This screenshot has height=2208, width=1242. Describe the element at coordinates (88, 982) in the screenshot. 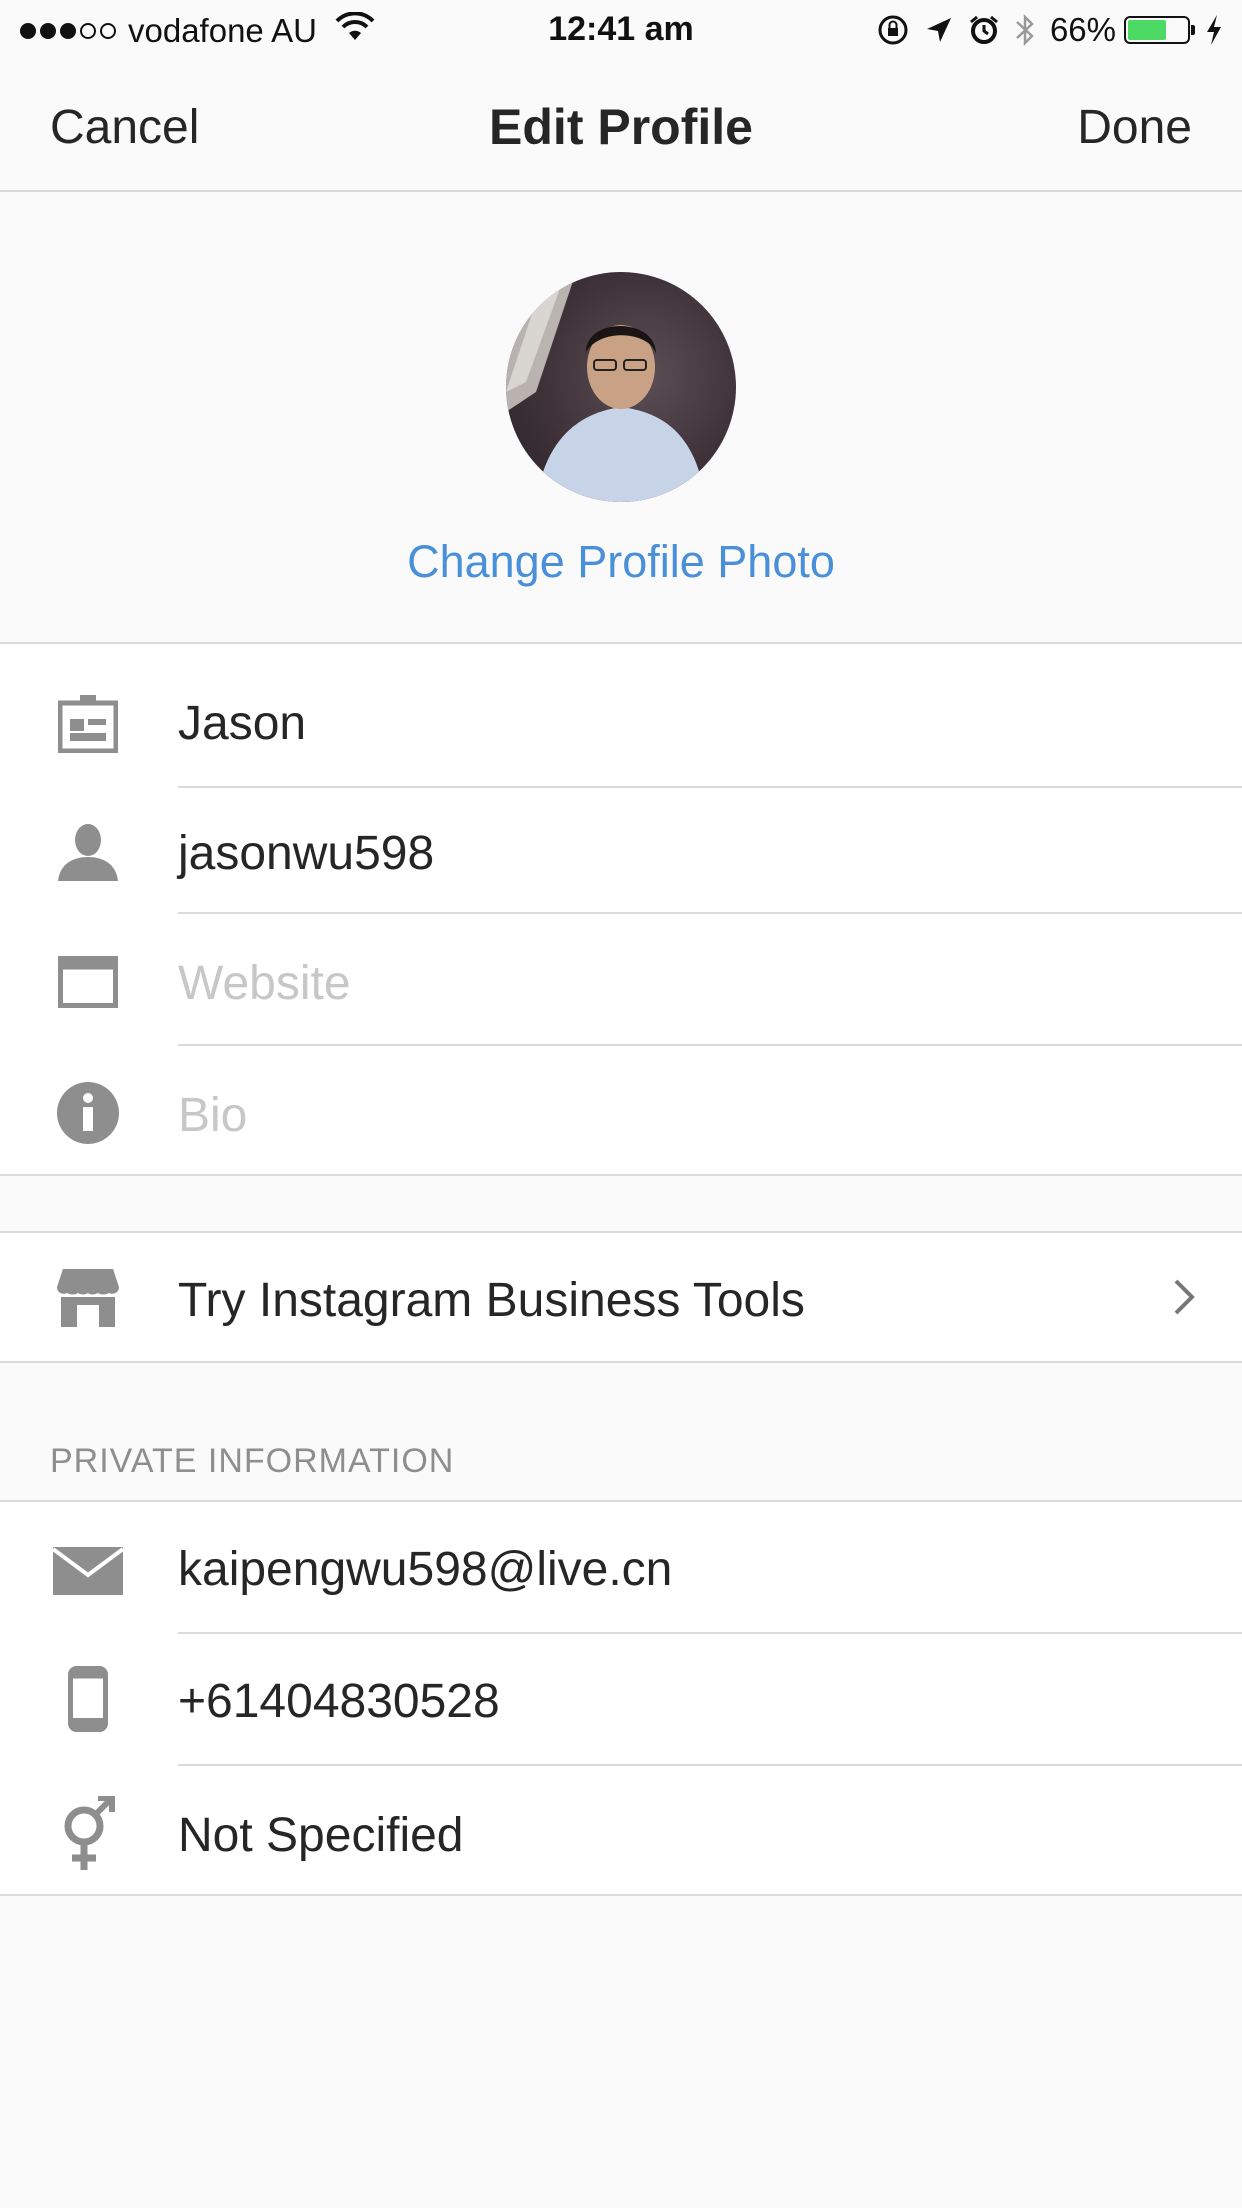

I see `browser-window-icon` at that location.